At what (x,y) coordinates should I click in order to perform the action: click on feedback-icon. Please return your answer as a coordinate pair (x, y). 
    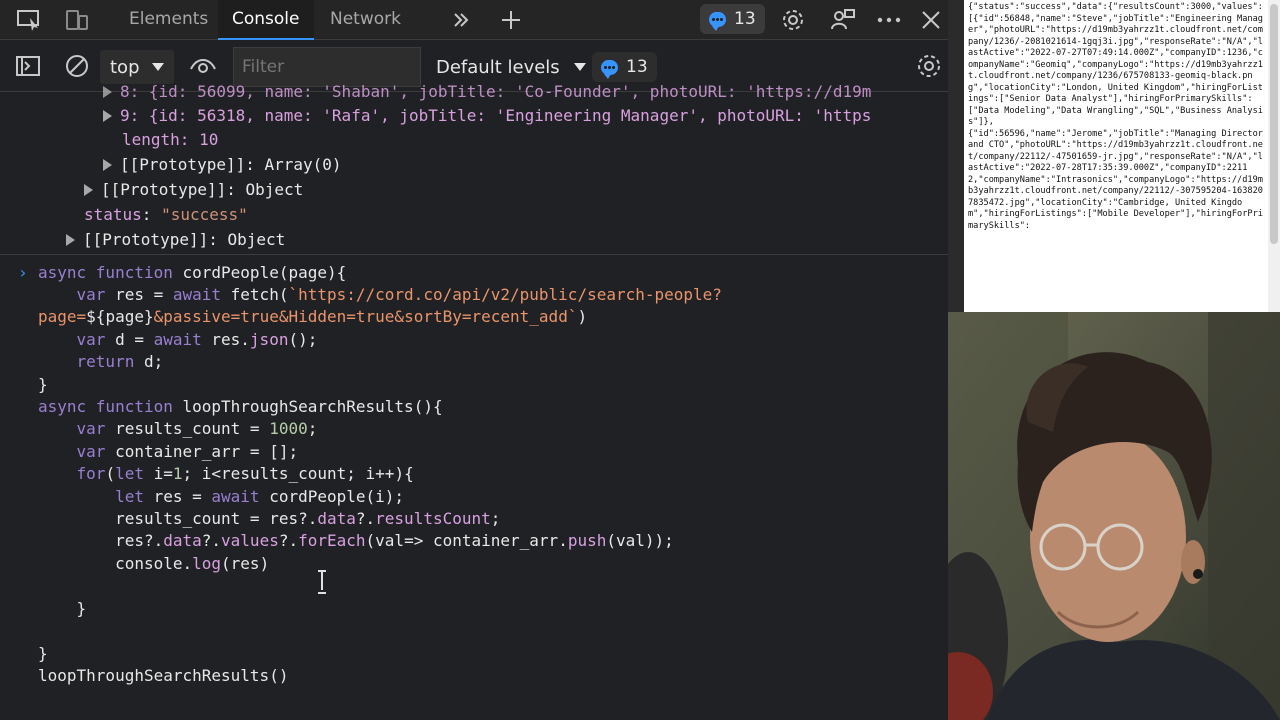
    Looking at the image, I should click on (843, 20).